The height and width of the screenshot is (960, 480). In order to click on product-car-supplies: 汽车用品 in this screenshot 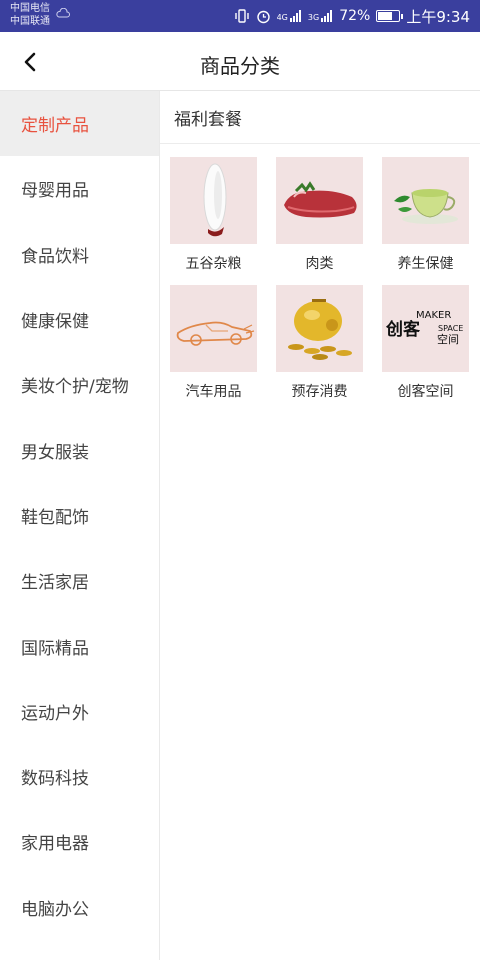, I will do `click(213, 342)`.